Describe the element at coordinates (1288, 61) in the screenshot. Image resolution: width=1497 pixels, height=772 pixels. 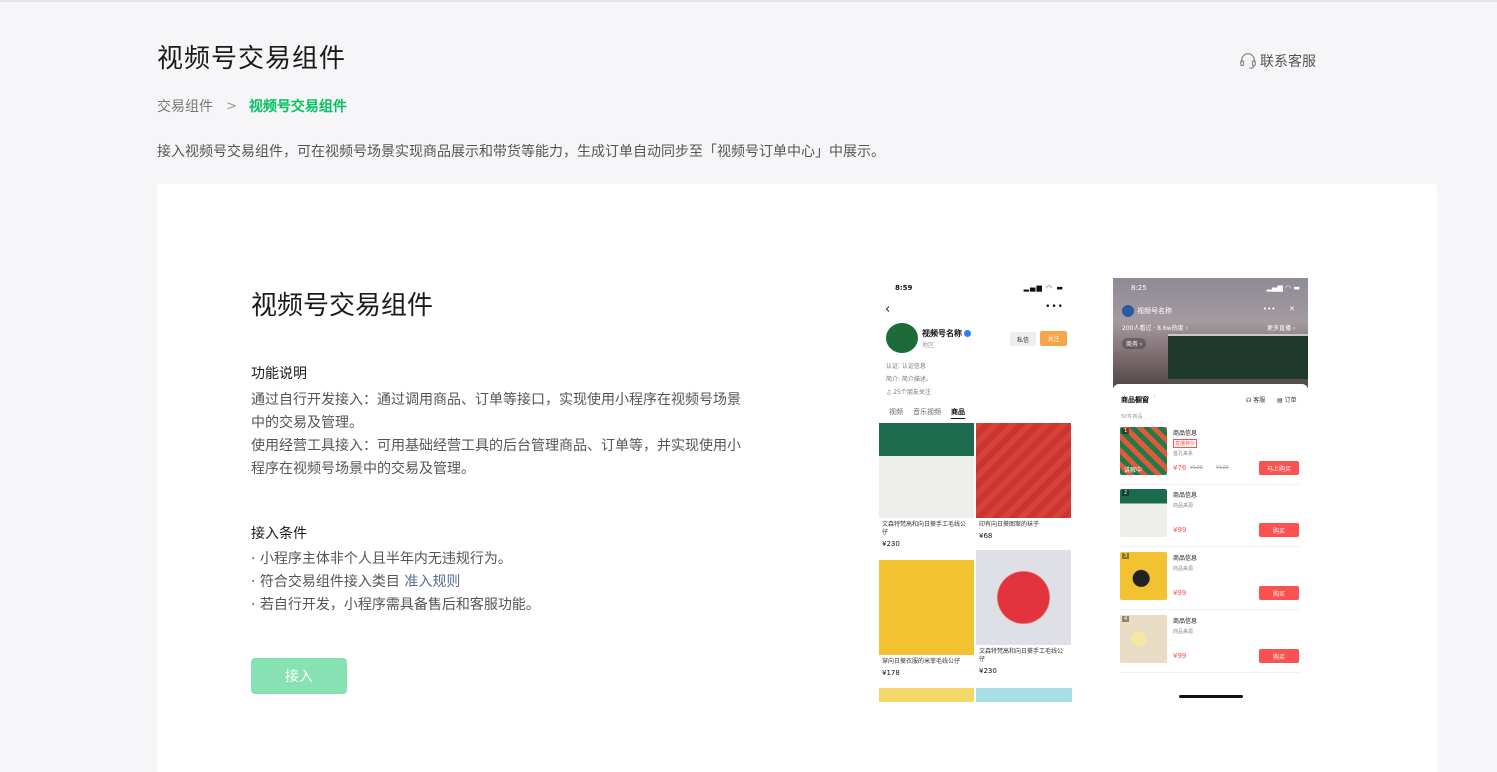
I see `contact-support-label: 联系客服` at that location.